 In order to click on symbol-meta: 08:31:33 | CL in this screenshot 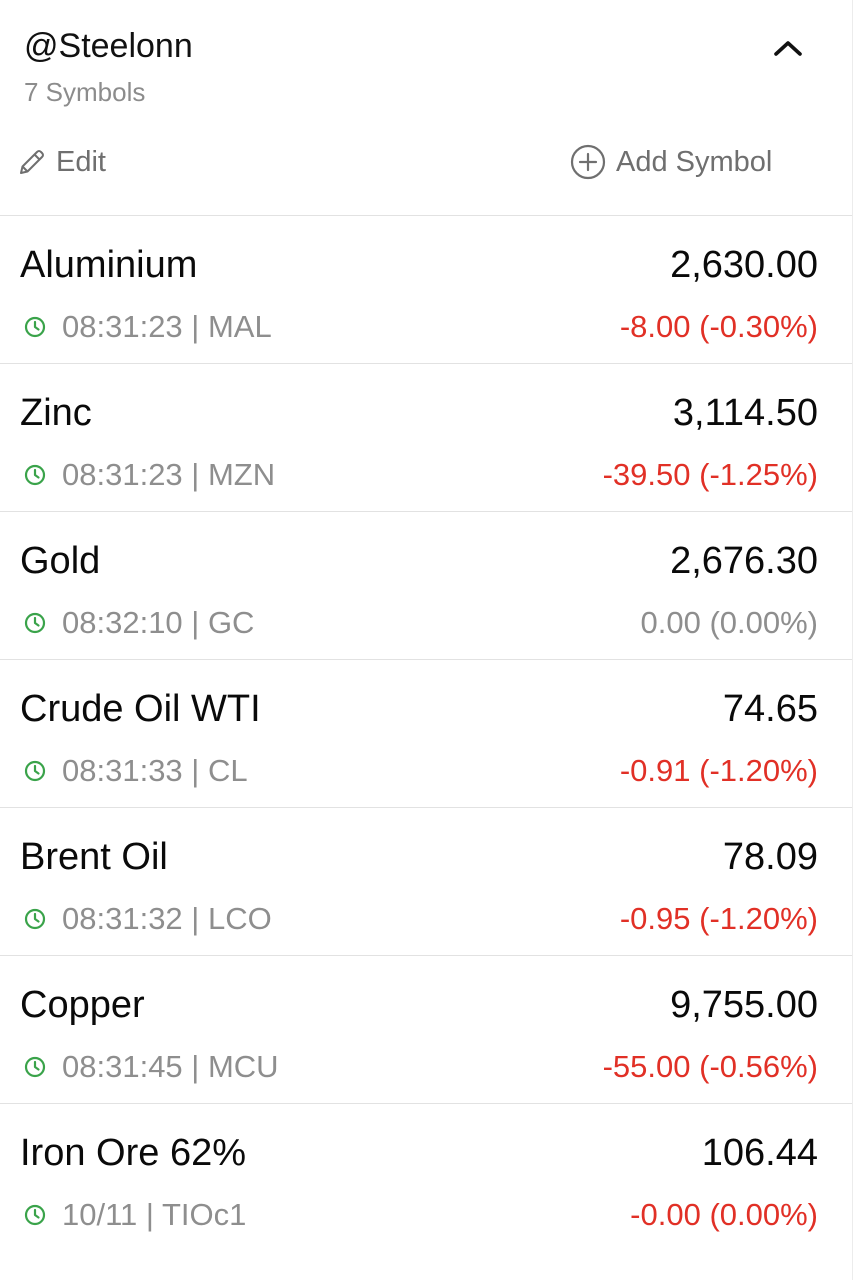, I will do `click(136, 771)`.